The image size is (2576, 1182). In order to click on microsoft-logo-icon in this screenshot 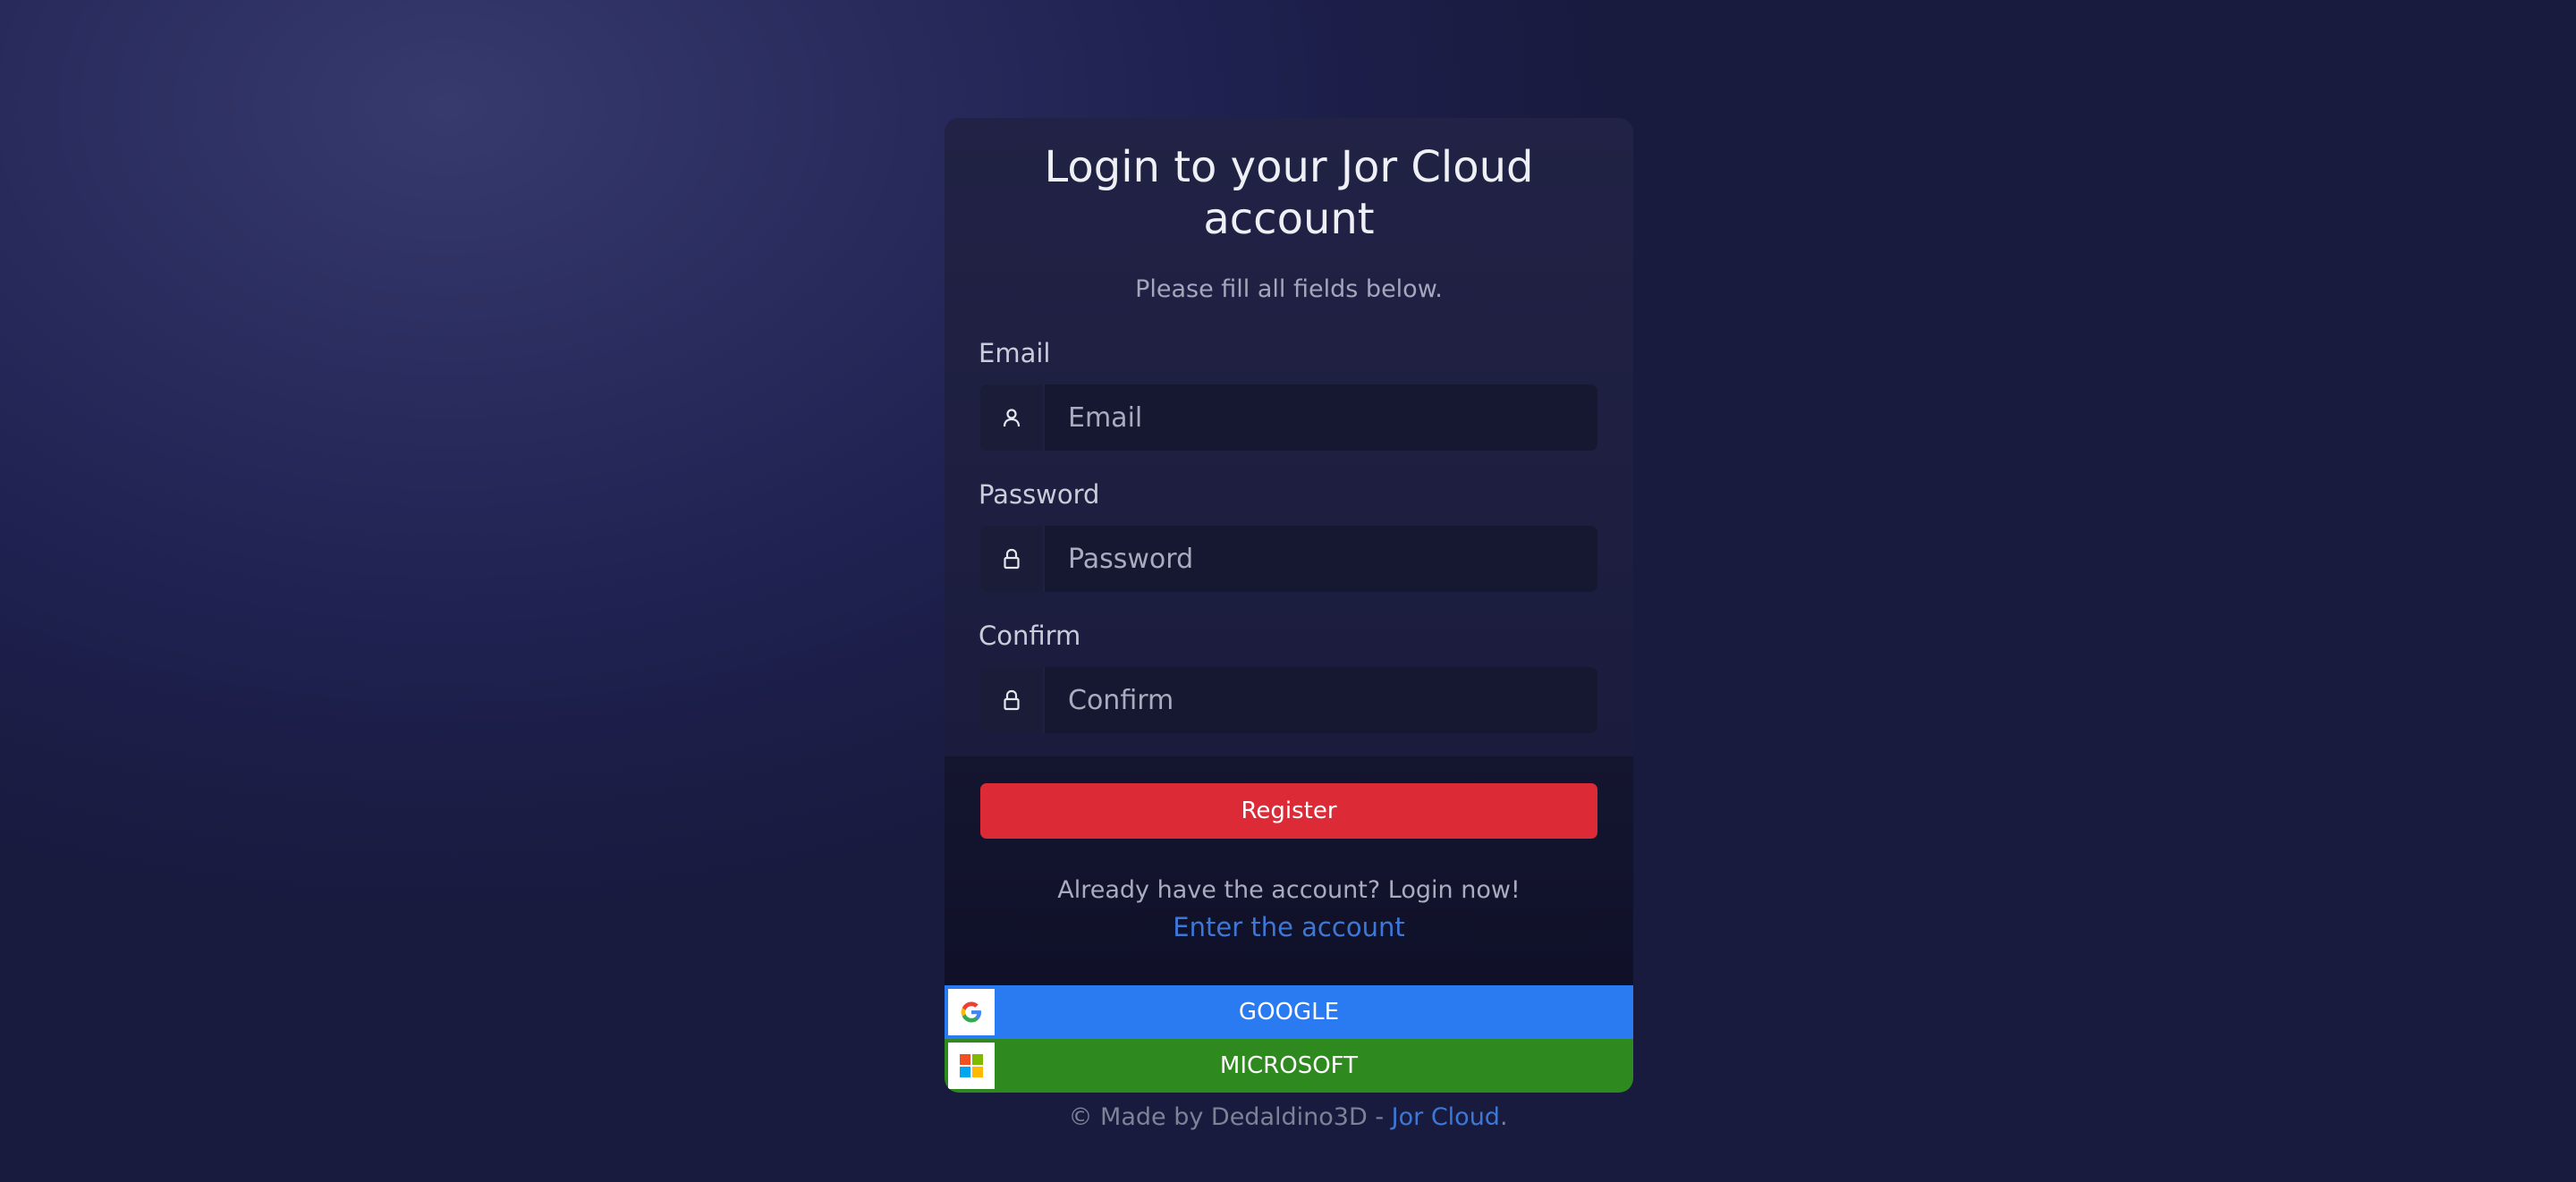, I will do `click(971, 1066)`.